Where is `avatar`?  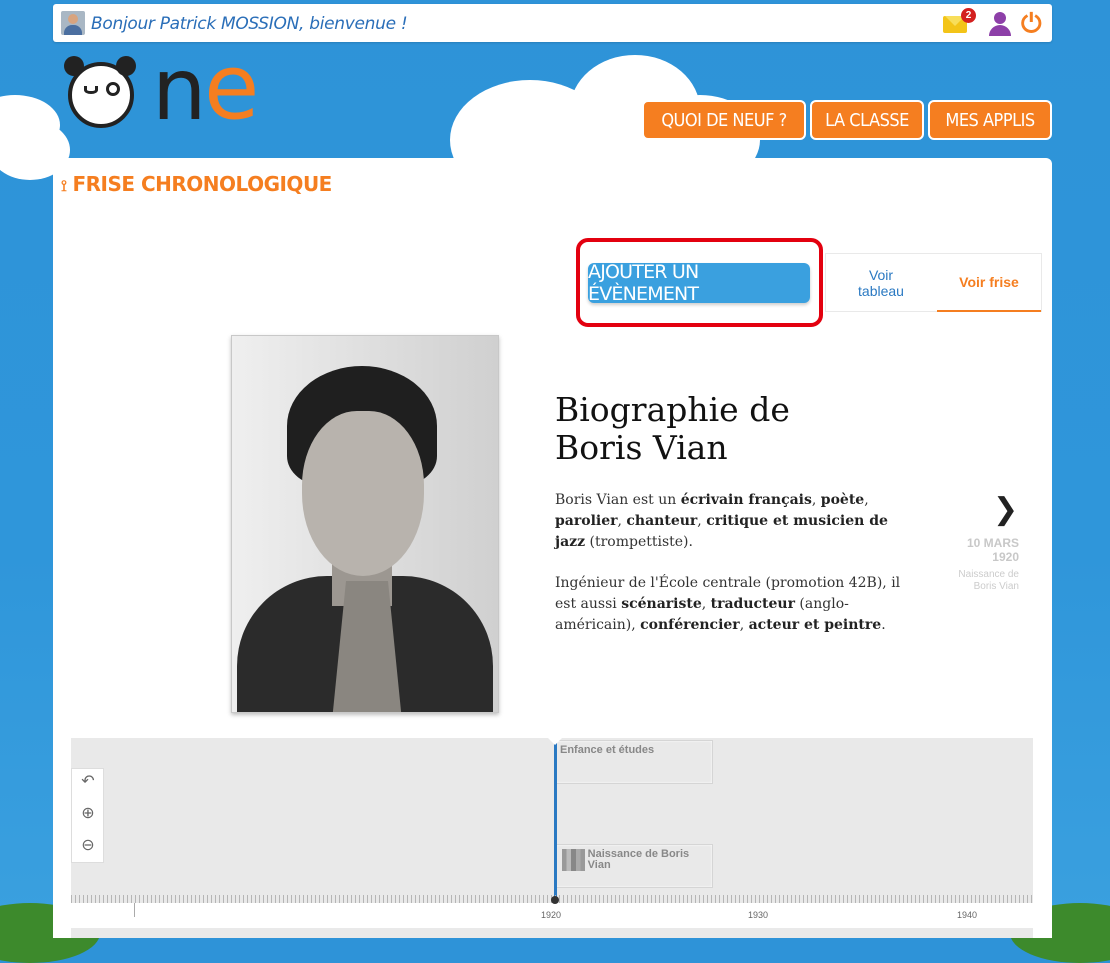 avatar is located at coordinates (73, 23).